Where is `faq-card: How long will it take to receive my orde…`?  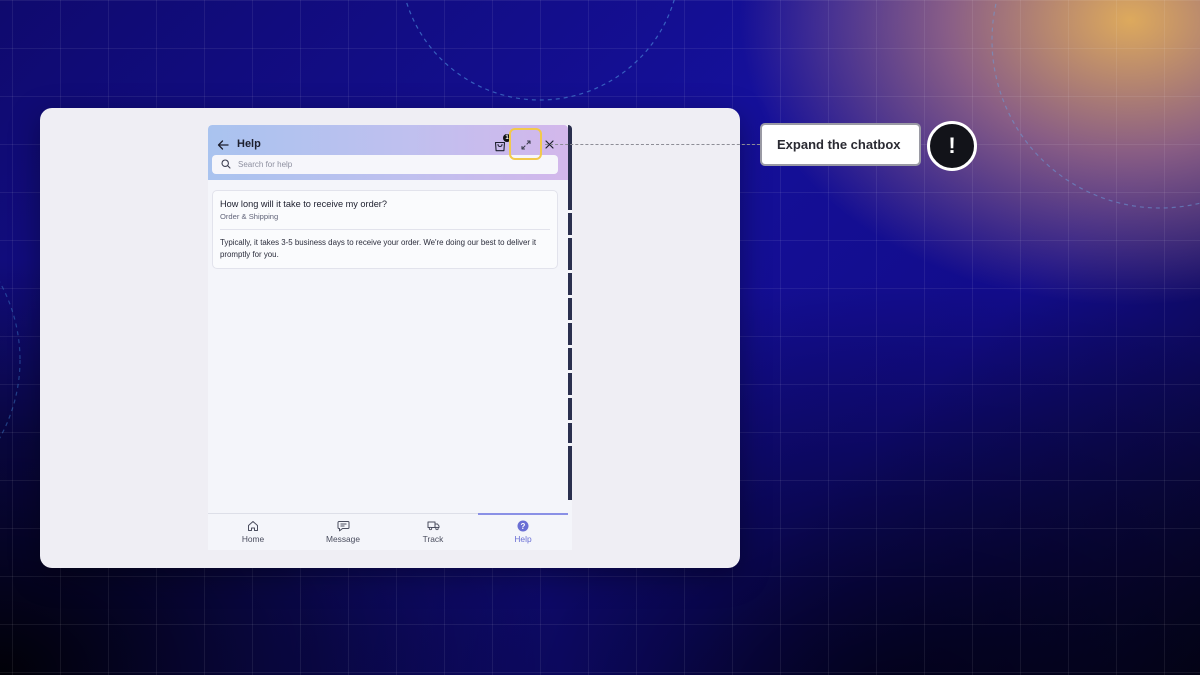 faq-card: How long will it take to receive my orde… is located at coordinates (385, 229).